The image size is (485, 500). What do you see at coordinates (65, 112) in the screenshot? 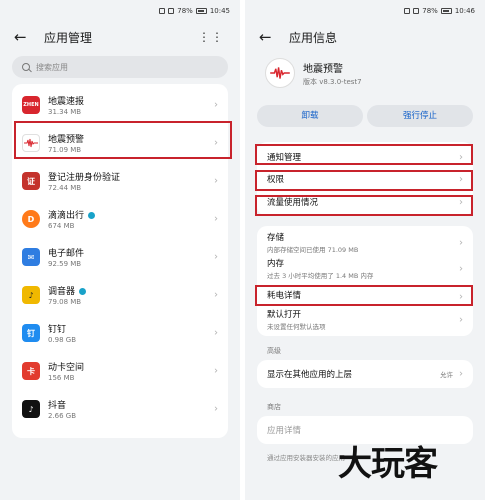
I see `app-size: 31.34 MB` at bounding box center [65, 112].